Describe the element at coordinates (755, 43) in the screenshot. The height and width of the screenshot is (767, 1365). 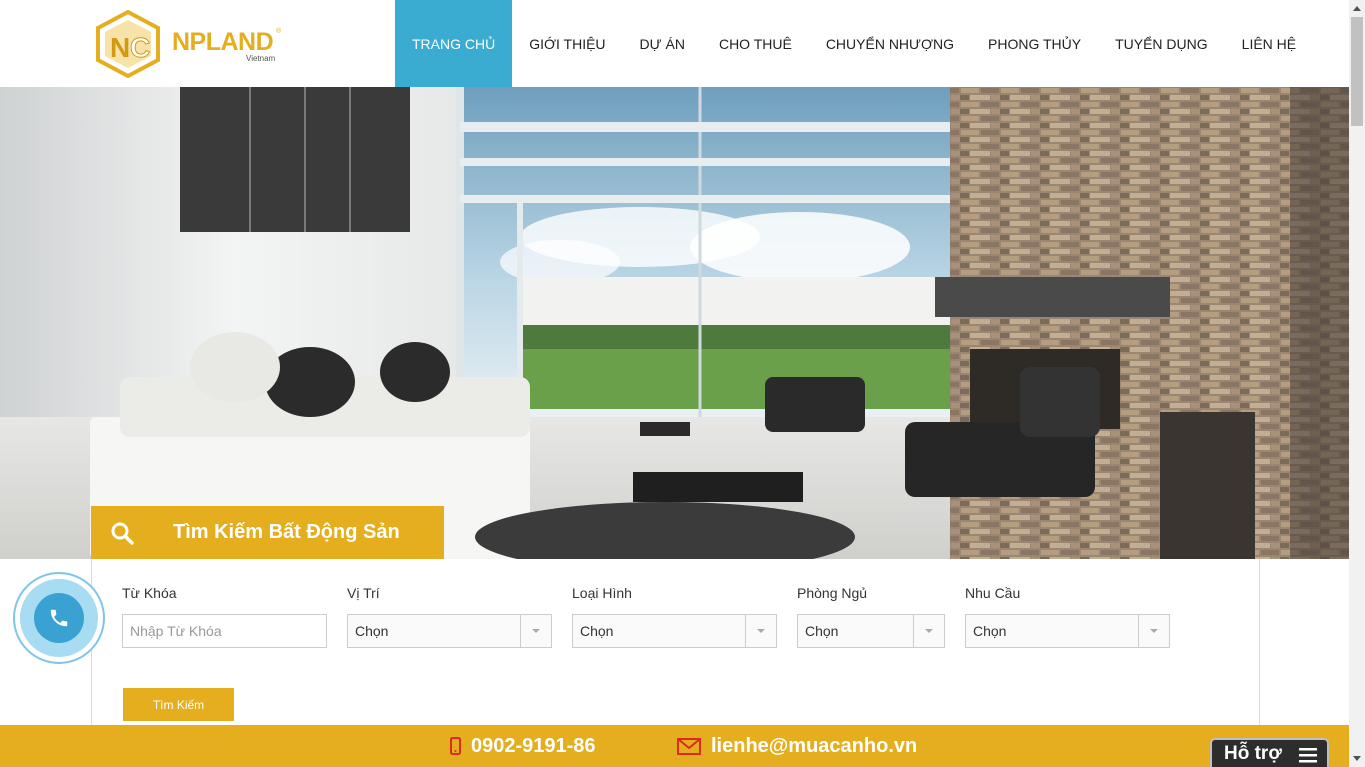
I see `nav-item-rent: CHO THUÊ` at that location.